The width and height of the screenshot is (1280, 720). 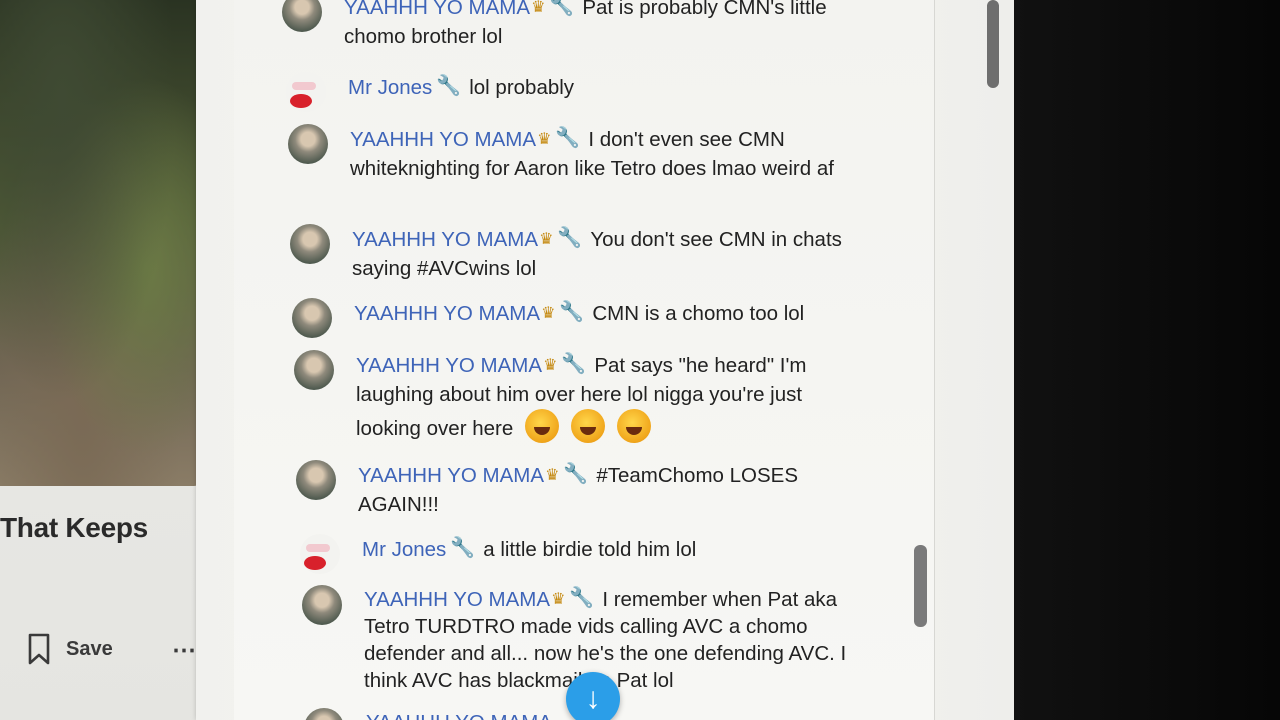 What do you see at coordinates (993, 44) in the screenshot?
I see `page-scrollbar` at bounding box center [993, 44].